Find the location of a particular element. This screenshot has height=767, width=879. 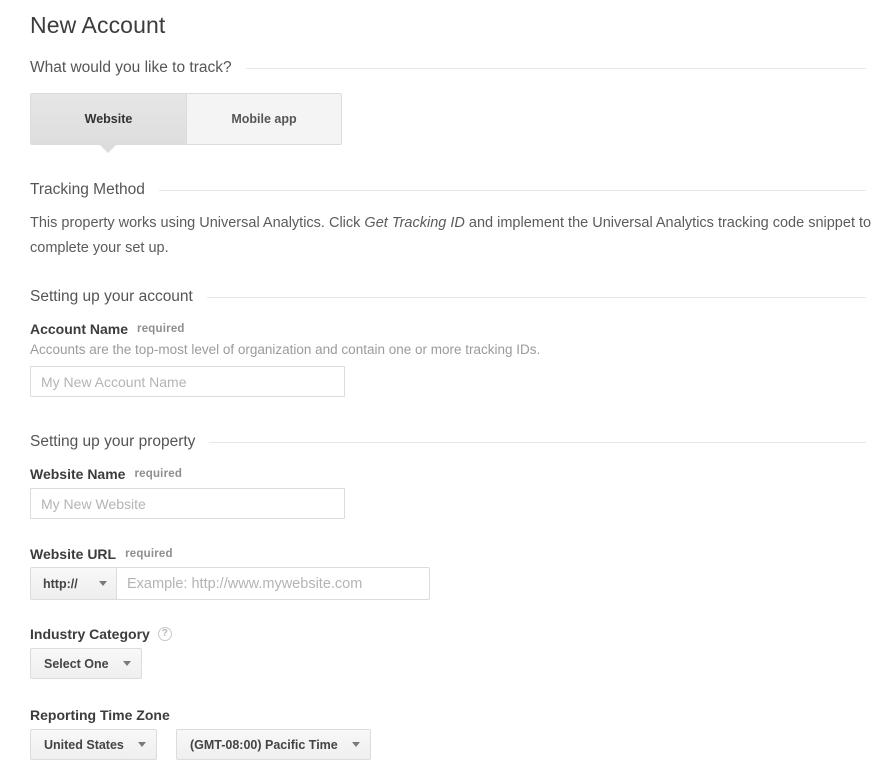

property-section-heading: Setting up your property is located at coordinates (448, 442).